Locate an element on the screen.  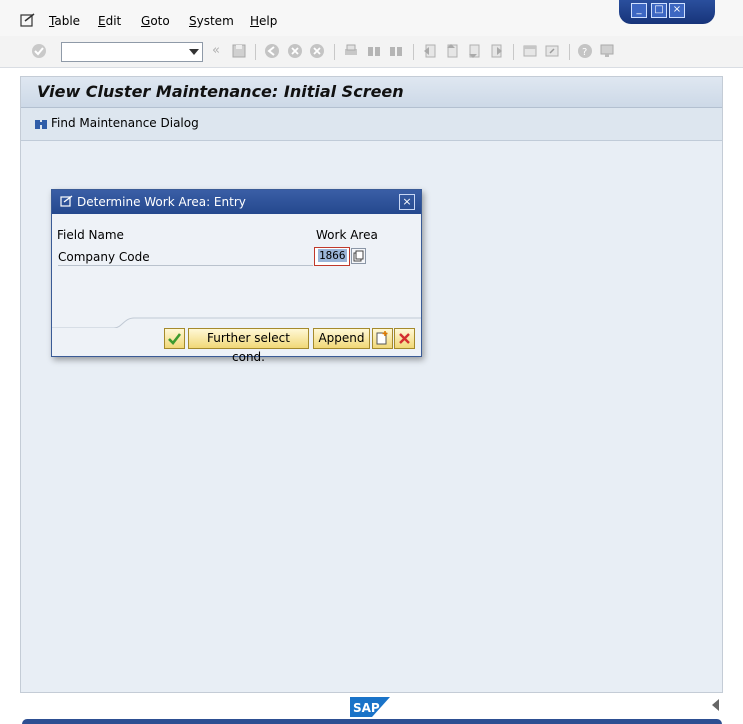
work-area-input: 1866 is located at coordinates (332, 256).